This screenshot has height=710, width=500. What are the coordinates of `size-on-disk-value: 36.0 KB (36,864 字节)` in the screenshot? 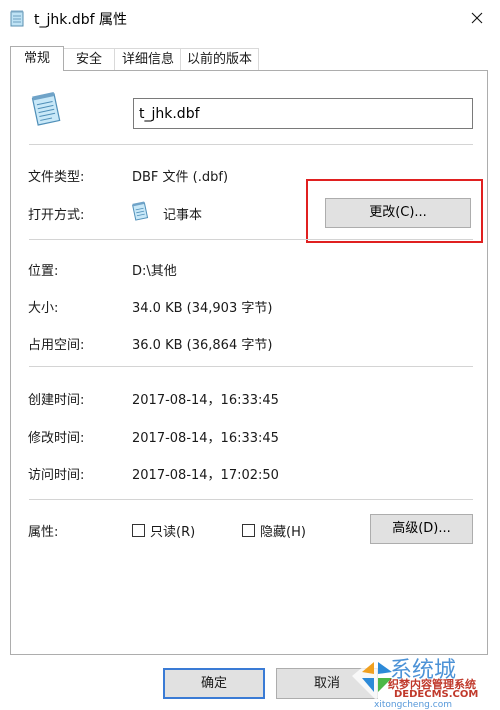 It's located at (202, 345).